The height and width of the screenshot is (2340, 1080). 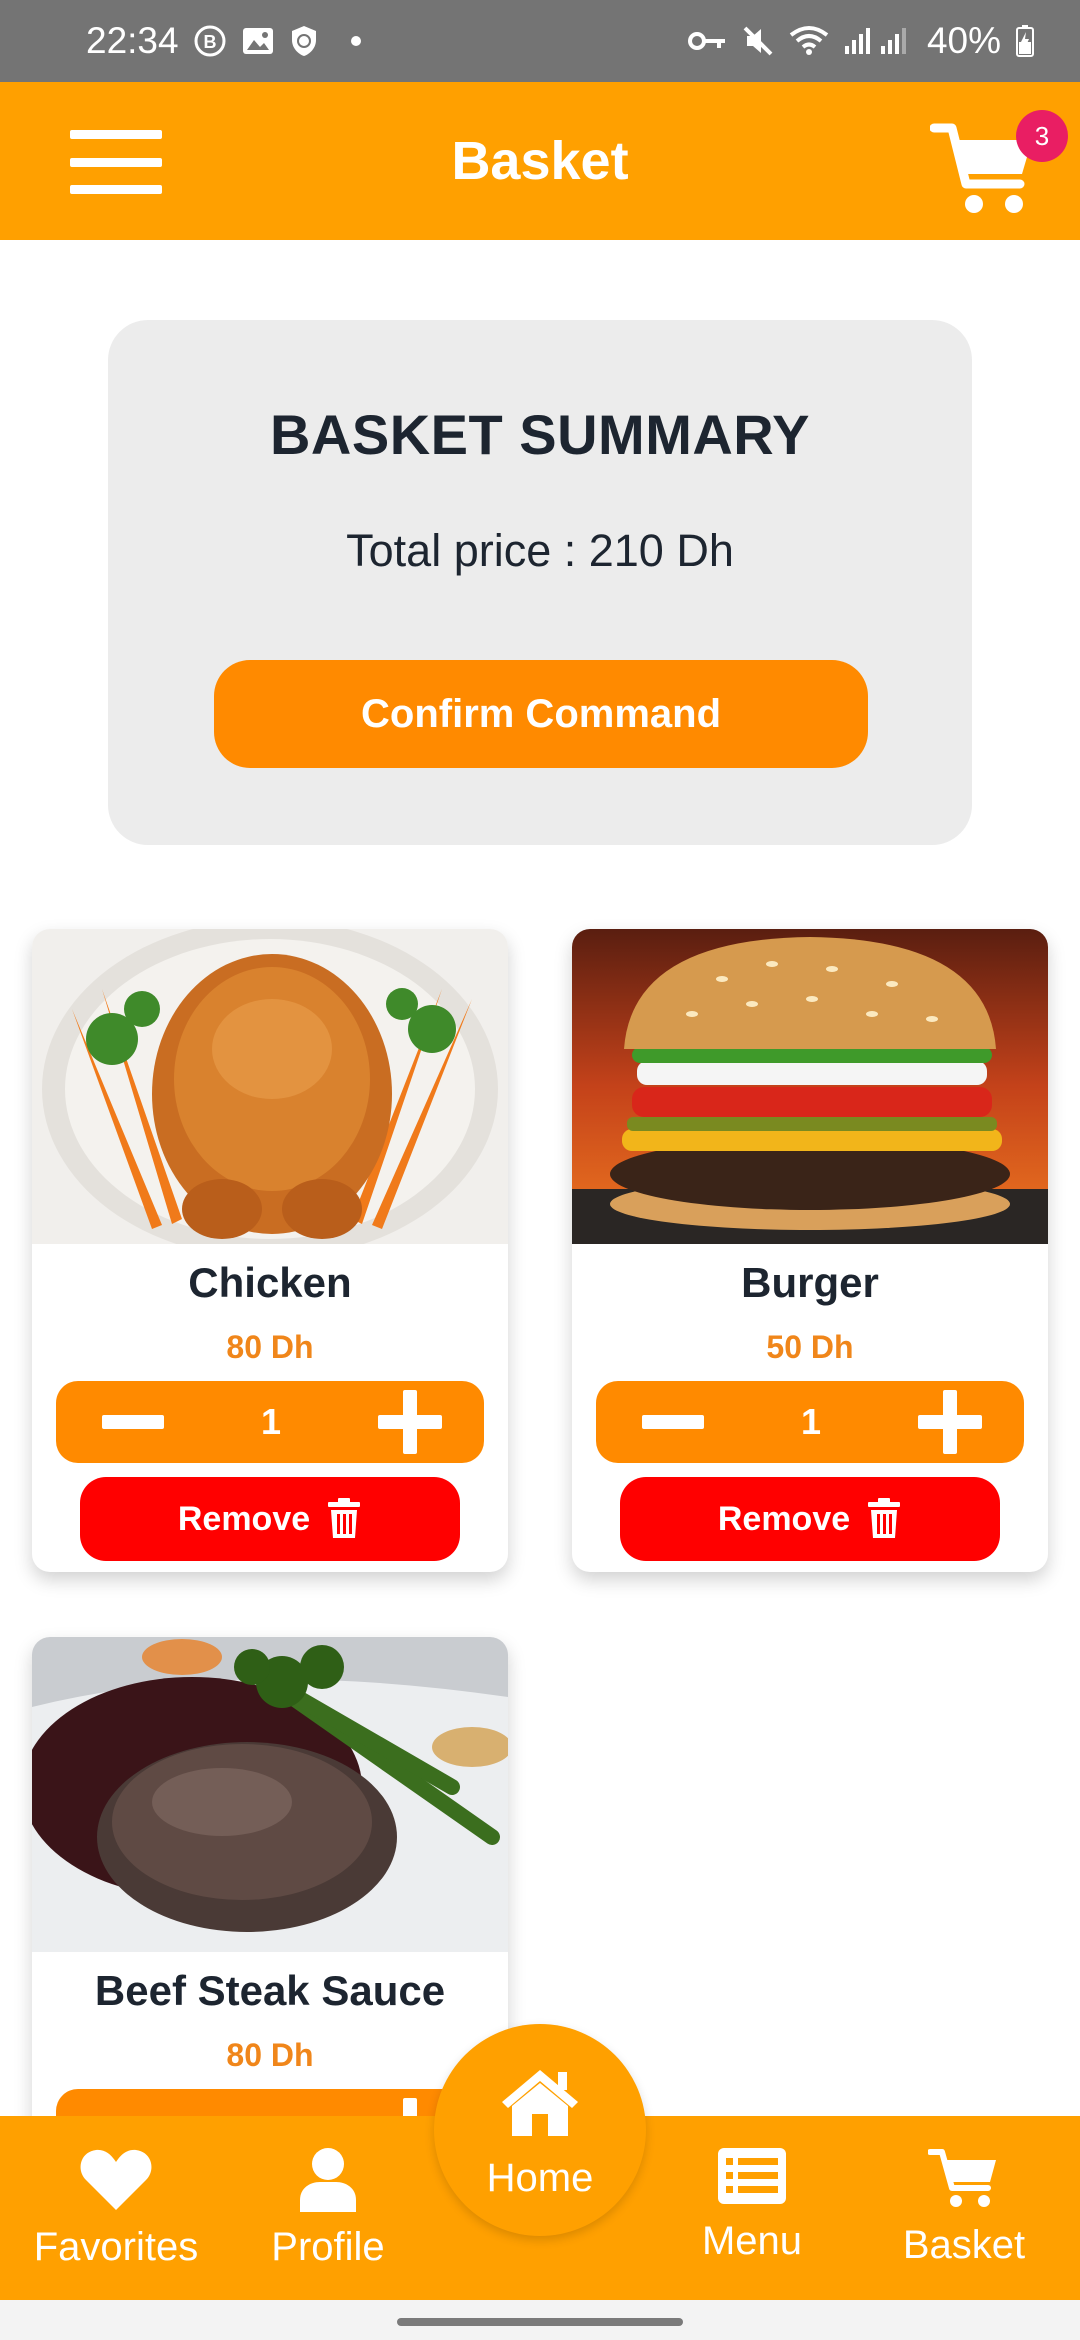 I want to click on user-icon, so click(x=328, y=2180).